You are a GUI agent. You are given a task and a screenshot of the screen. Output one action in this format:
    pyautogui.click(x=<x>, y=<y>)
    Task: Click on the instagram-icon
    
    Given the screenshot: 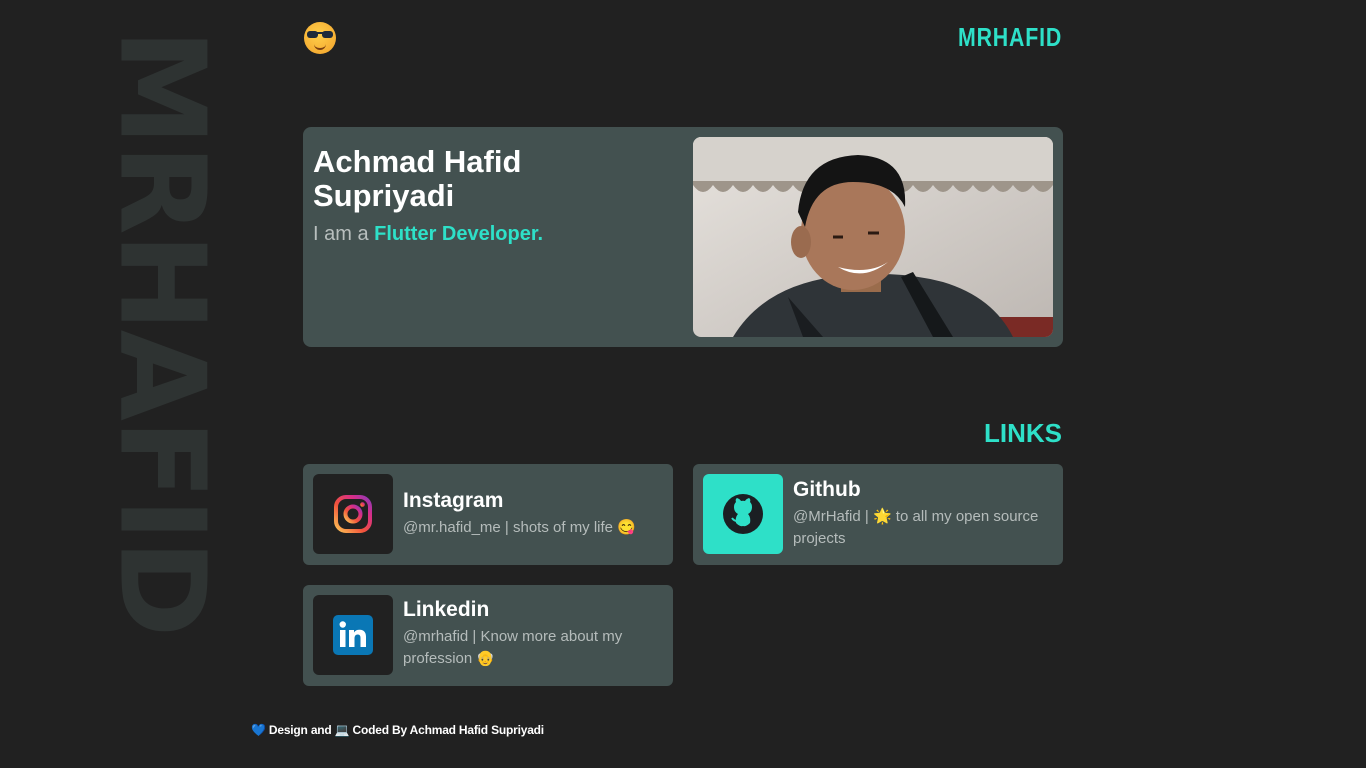 What is the action you would take?
    pyautogui.click(x=353, y=514)
    